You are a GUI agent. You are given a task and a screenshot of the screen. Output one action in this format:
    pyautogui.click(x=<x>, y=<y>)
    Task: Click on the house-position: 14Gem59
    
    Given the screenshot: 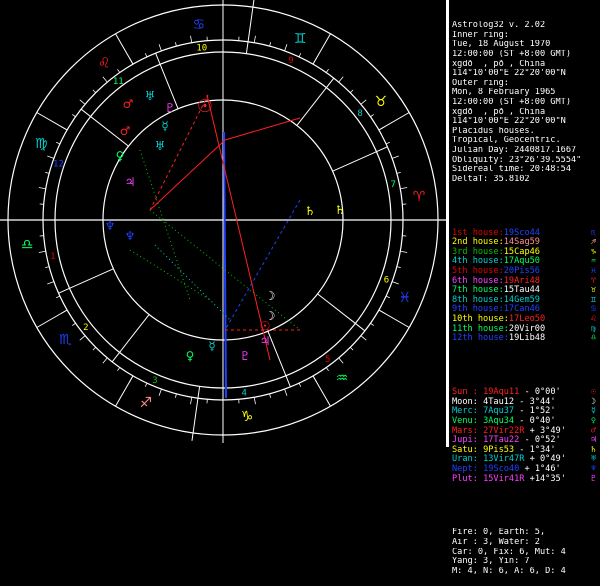 What is the action you would take?
    pyautogui.click(x=522, y=300)
    